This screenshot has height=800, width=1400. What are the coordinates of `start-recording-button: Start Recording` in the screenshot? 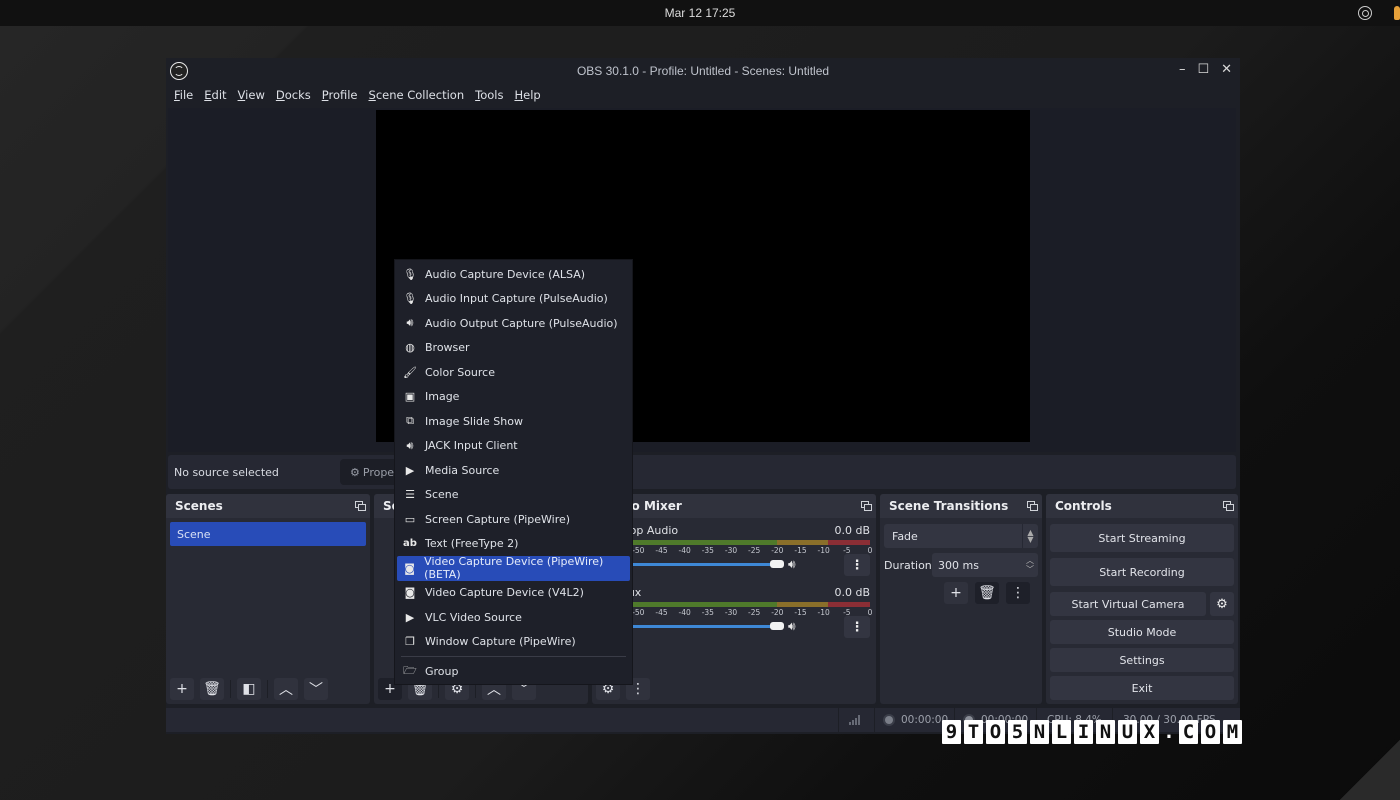 It's located at (1142, 572).